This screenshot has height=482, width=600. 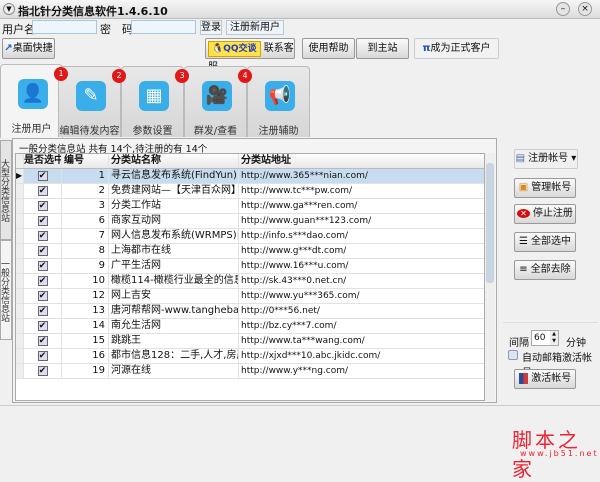 What do you see at coordinates (175, 311) in the screenshot?
I see `row-name: 唐河帮帮网-www.tanghebangbang` at bounding box center [175, 311].